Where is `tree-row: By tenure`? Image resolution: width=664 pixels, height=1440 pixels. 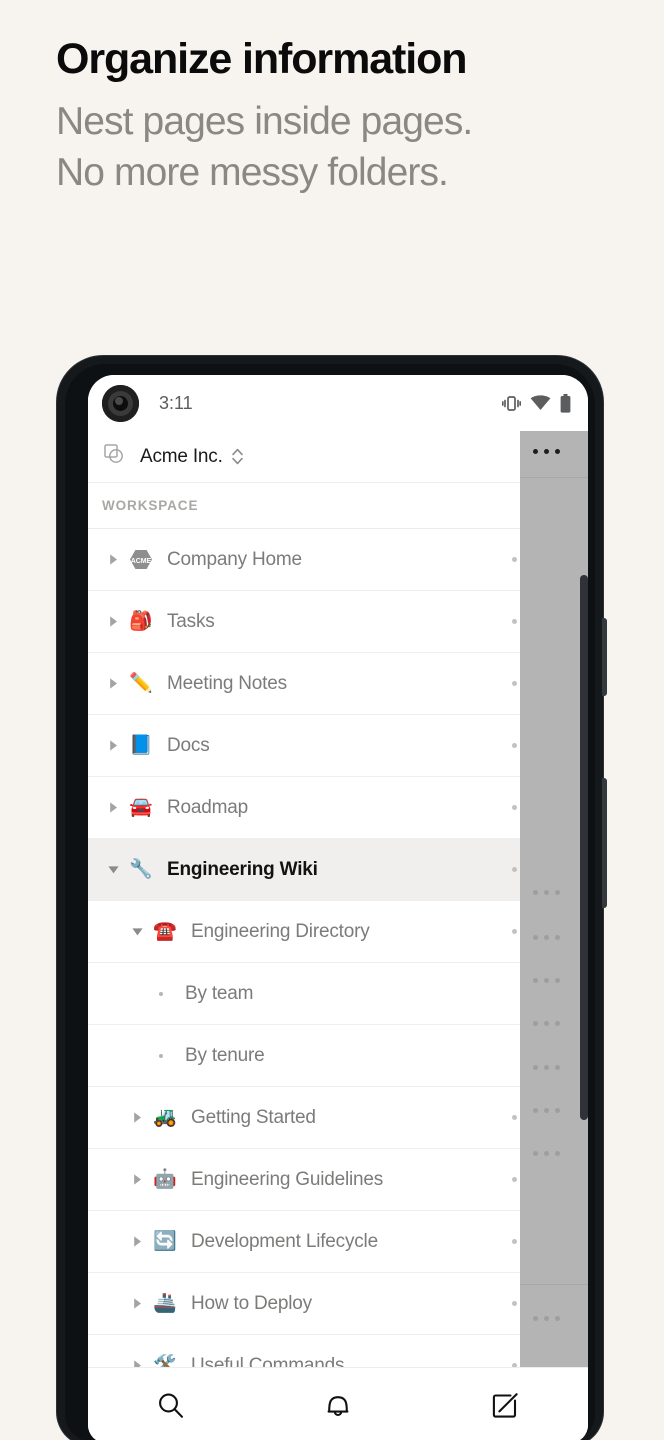
tree-row: By tenure is located at coordinates (338, 1056).